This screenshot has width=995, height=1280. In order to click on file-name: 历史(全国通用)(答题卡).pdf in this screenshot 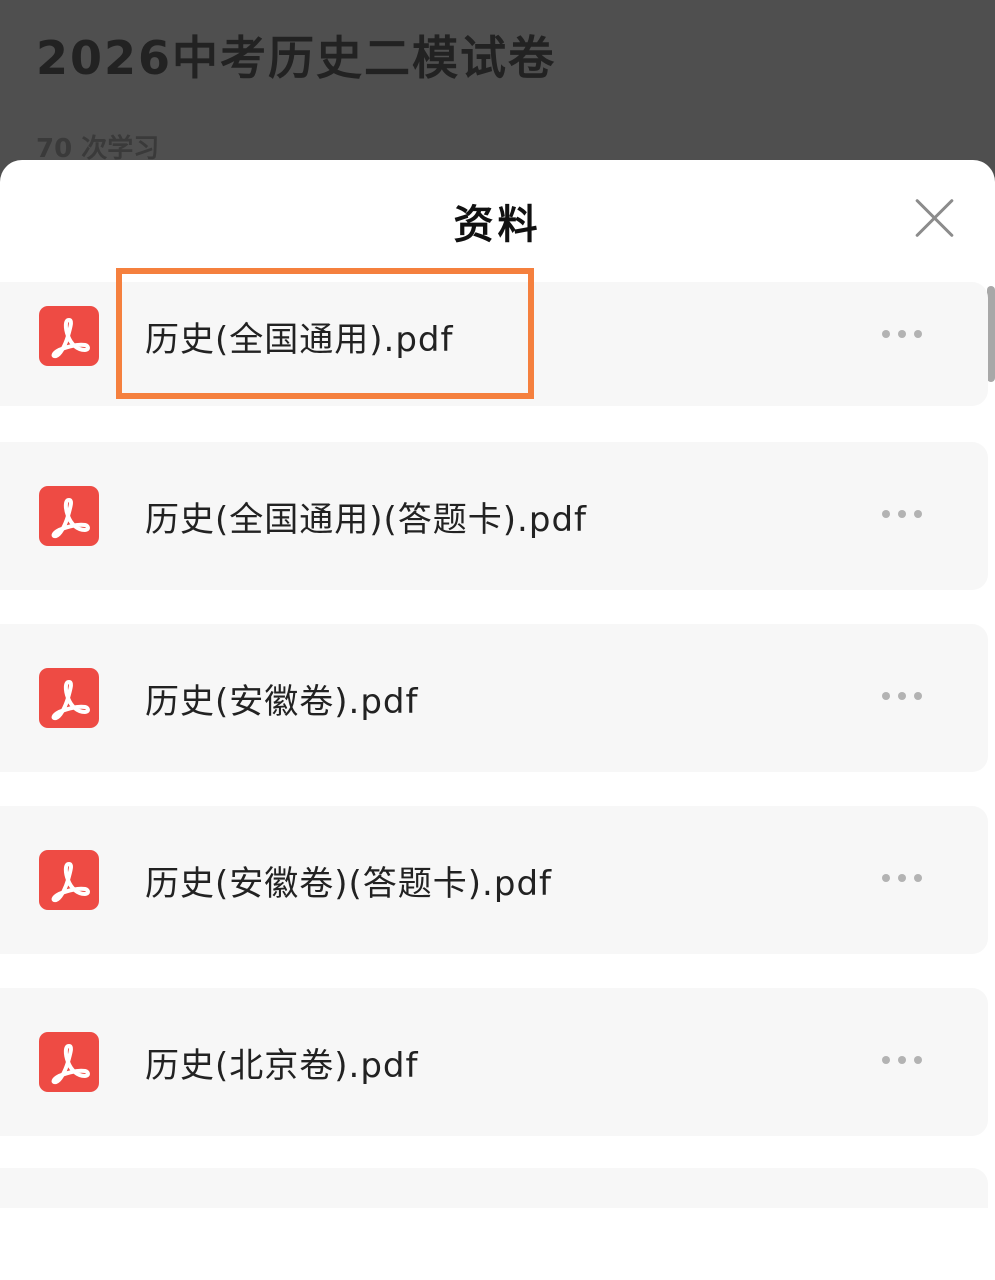, I will do `click(366, 520)`.